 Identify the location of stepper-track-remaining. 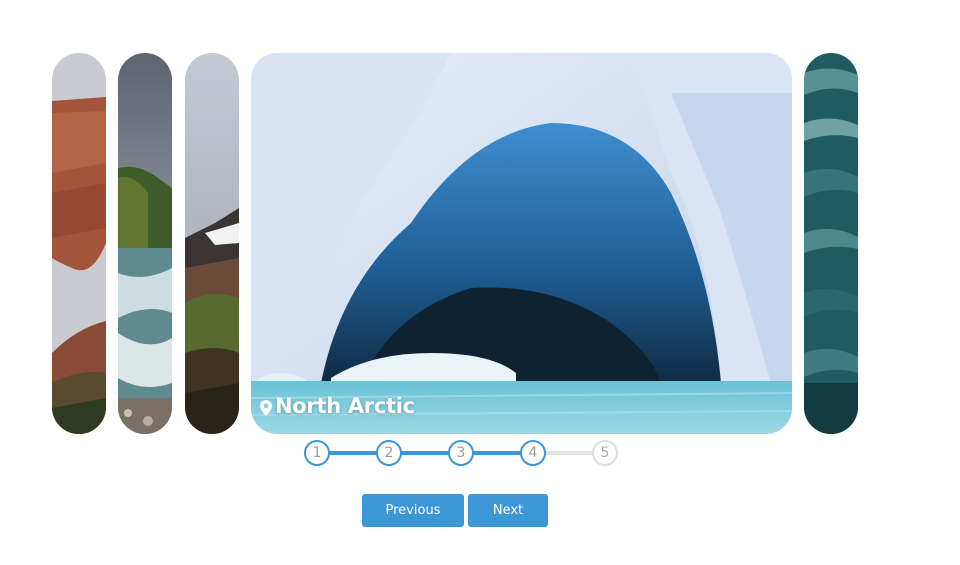
(570, 453).